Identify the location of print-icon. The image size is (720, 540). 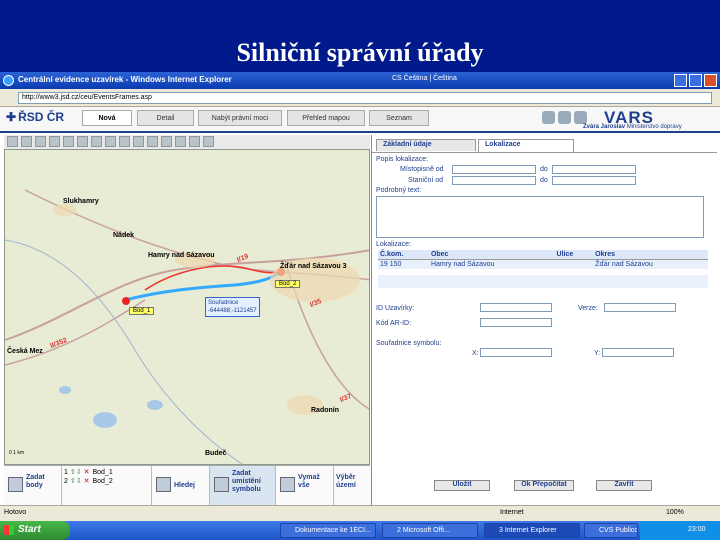
(548, 117).